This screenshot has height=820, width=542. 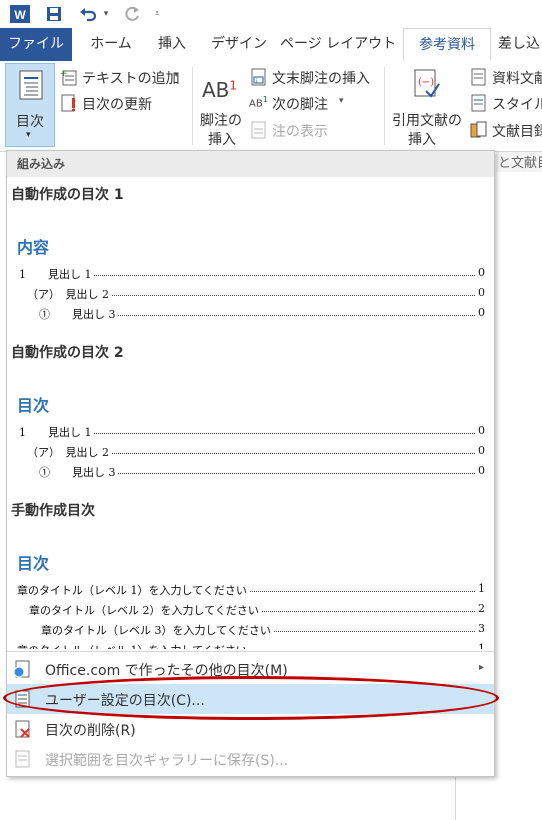 I want to click on gallery-header: 組み込み, so click(x=250, y=164).